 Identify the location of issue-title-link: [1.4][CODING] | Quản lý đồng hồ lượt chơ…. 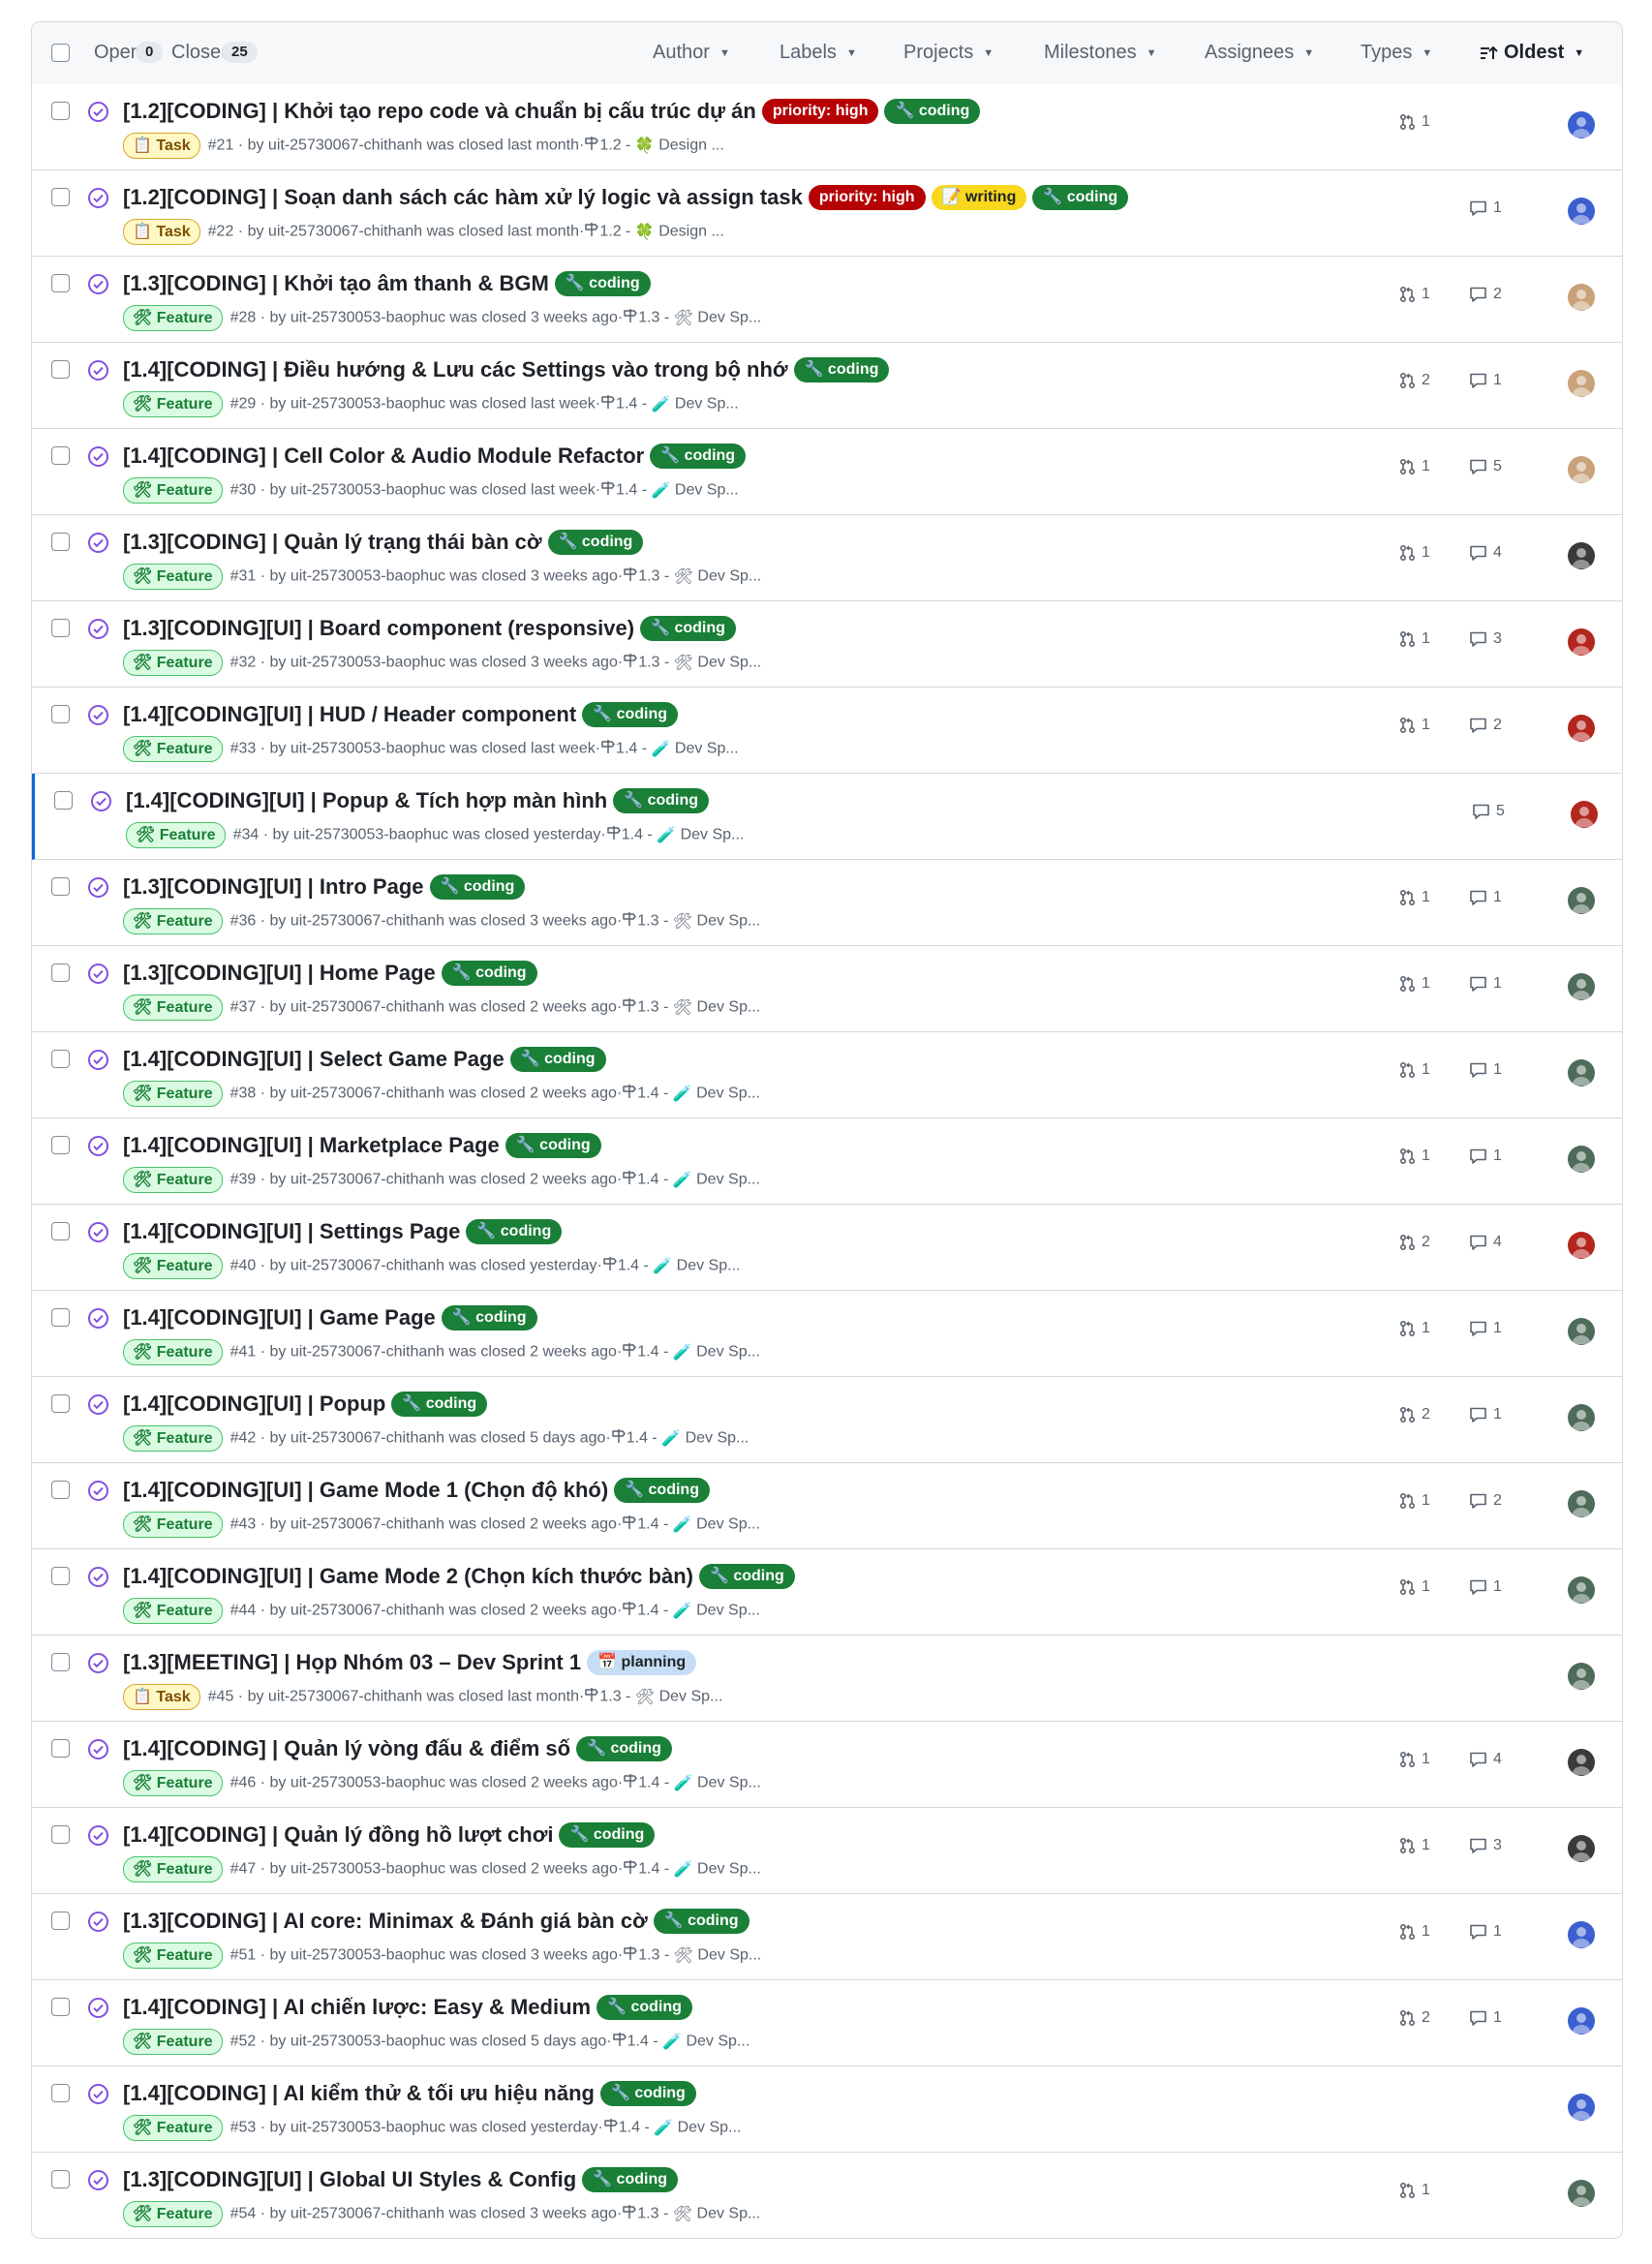
(338, 1835).